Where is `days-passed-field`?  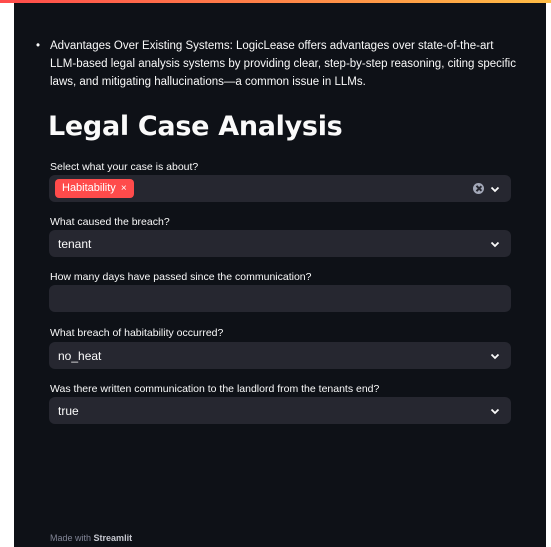 days-passed-field is located at coordinates (280, 298).